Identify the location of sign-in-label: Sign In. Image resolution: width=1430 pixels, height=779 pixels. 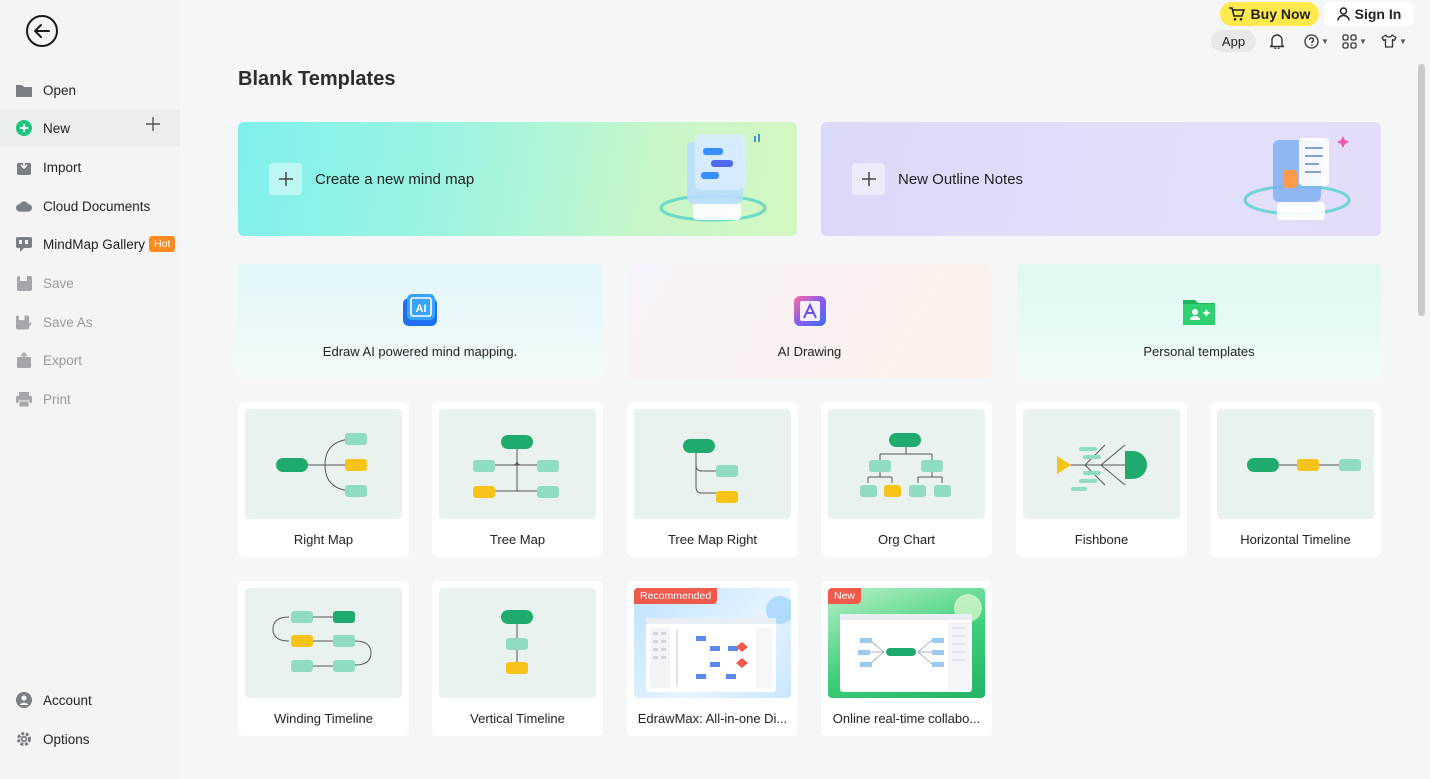
(1378, 14).